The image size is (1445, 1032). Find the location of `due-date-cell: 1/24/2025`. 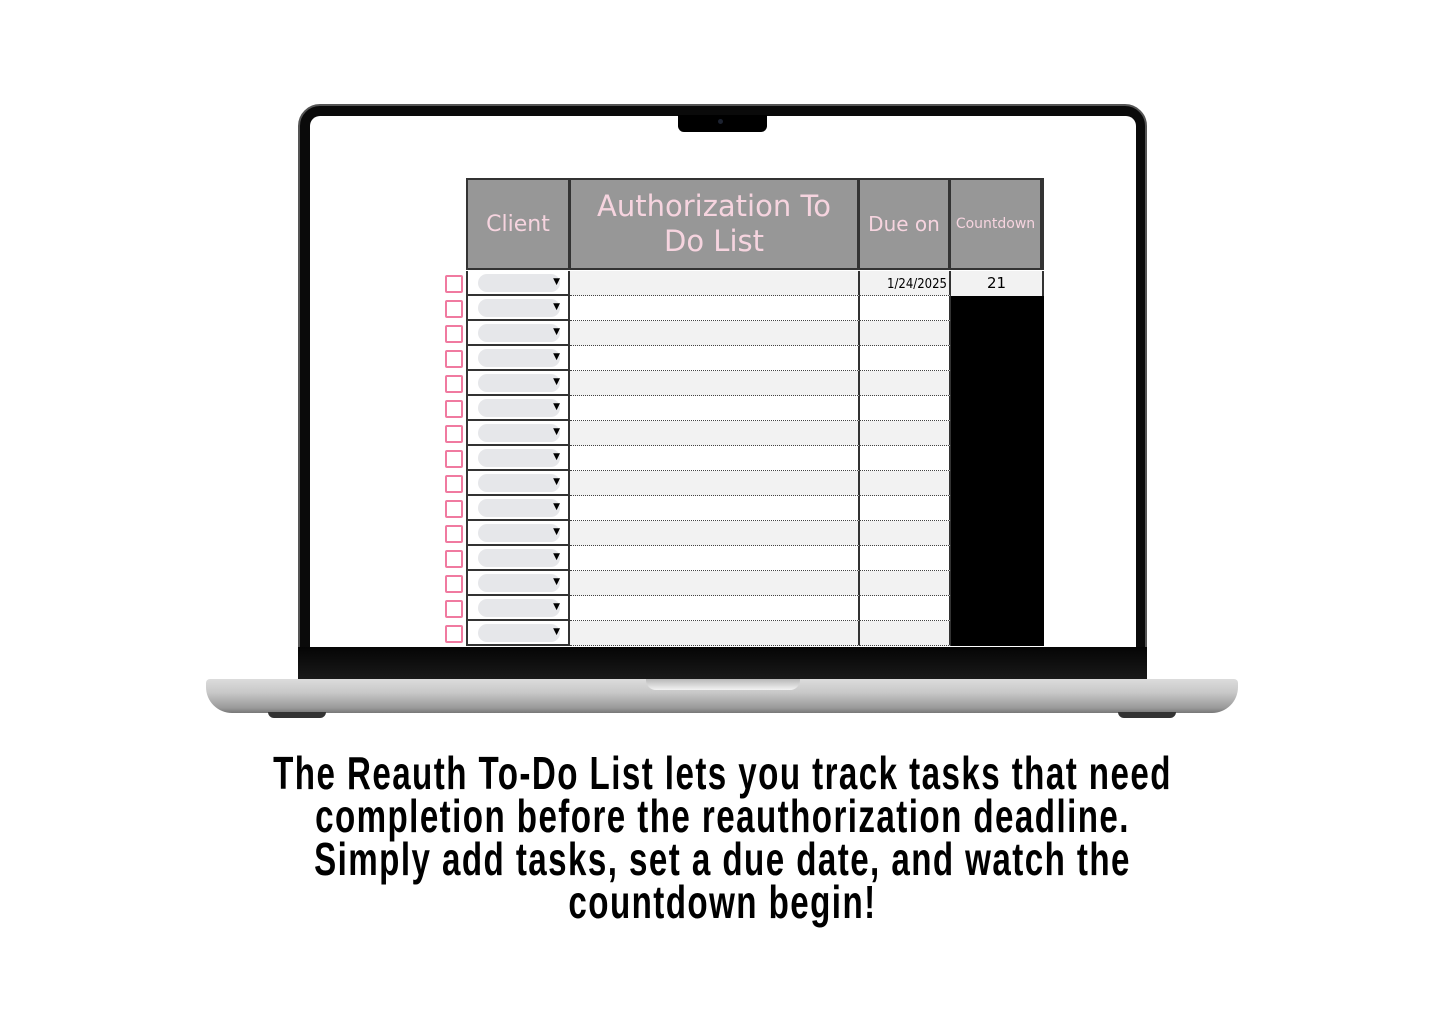

due-date-cell: 1/24/2025 is located at coordinates (905, 283).